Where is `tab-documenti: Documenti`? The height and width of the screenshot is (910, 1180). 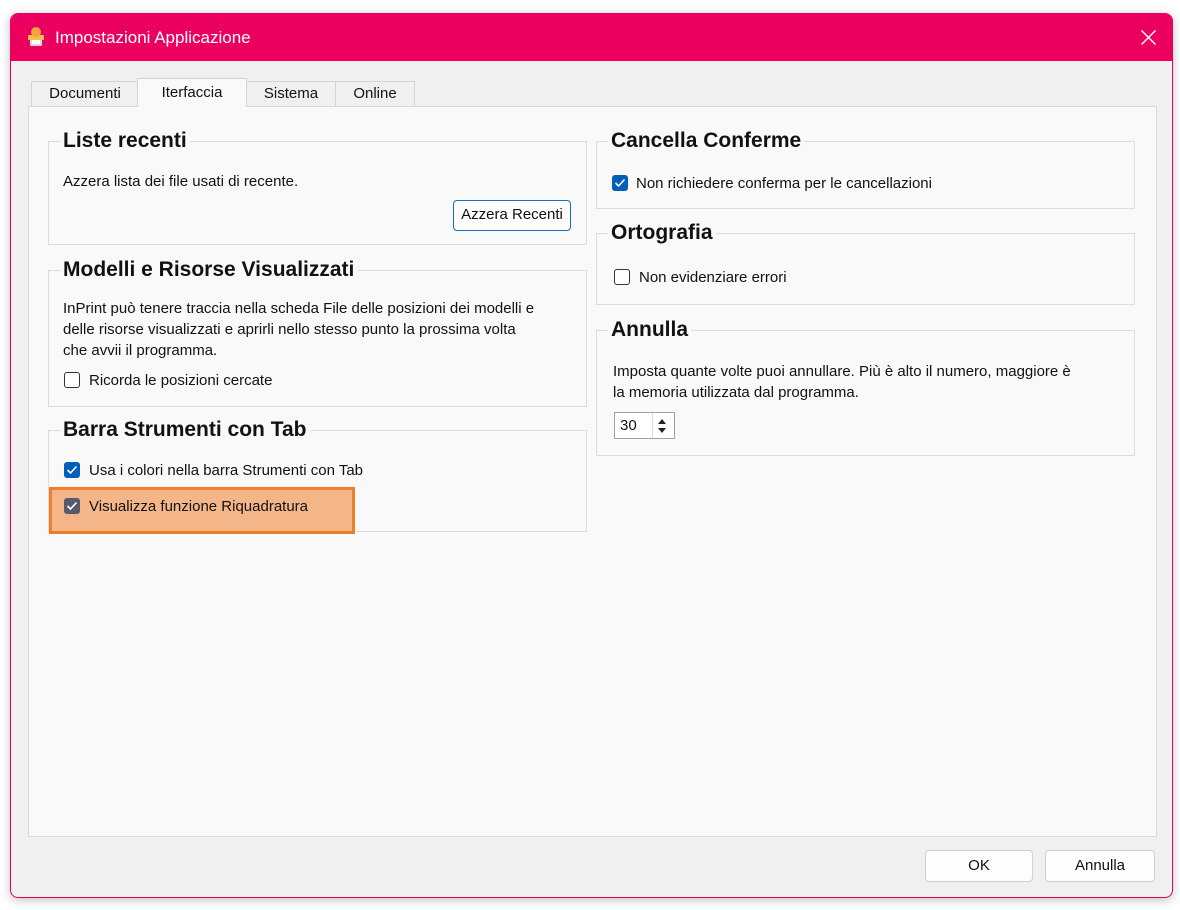
tab-documenti: Documenti is located at coordinates (85, 93).